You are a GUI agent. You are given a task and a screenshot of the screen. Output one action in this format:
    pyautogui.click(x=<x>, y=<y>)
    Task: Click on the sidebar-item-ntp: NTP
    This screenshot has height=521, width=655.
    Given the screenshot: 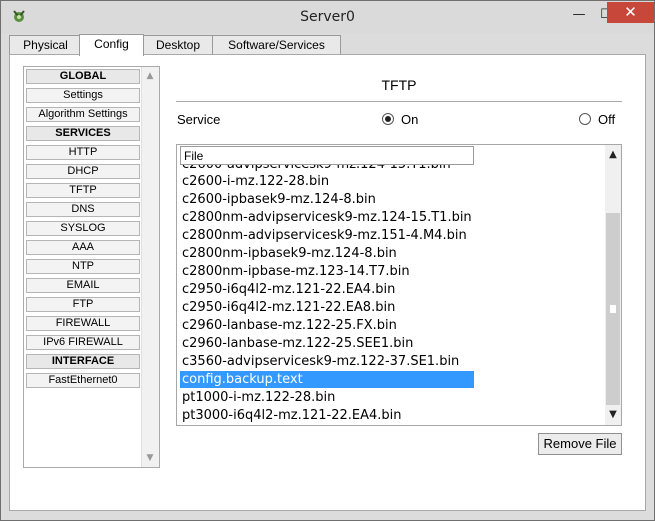 What is the action you would take?
    pyautogui.click(x=83, y=266)
    